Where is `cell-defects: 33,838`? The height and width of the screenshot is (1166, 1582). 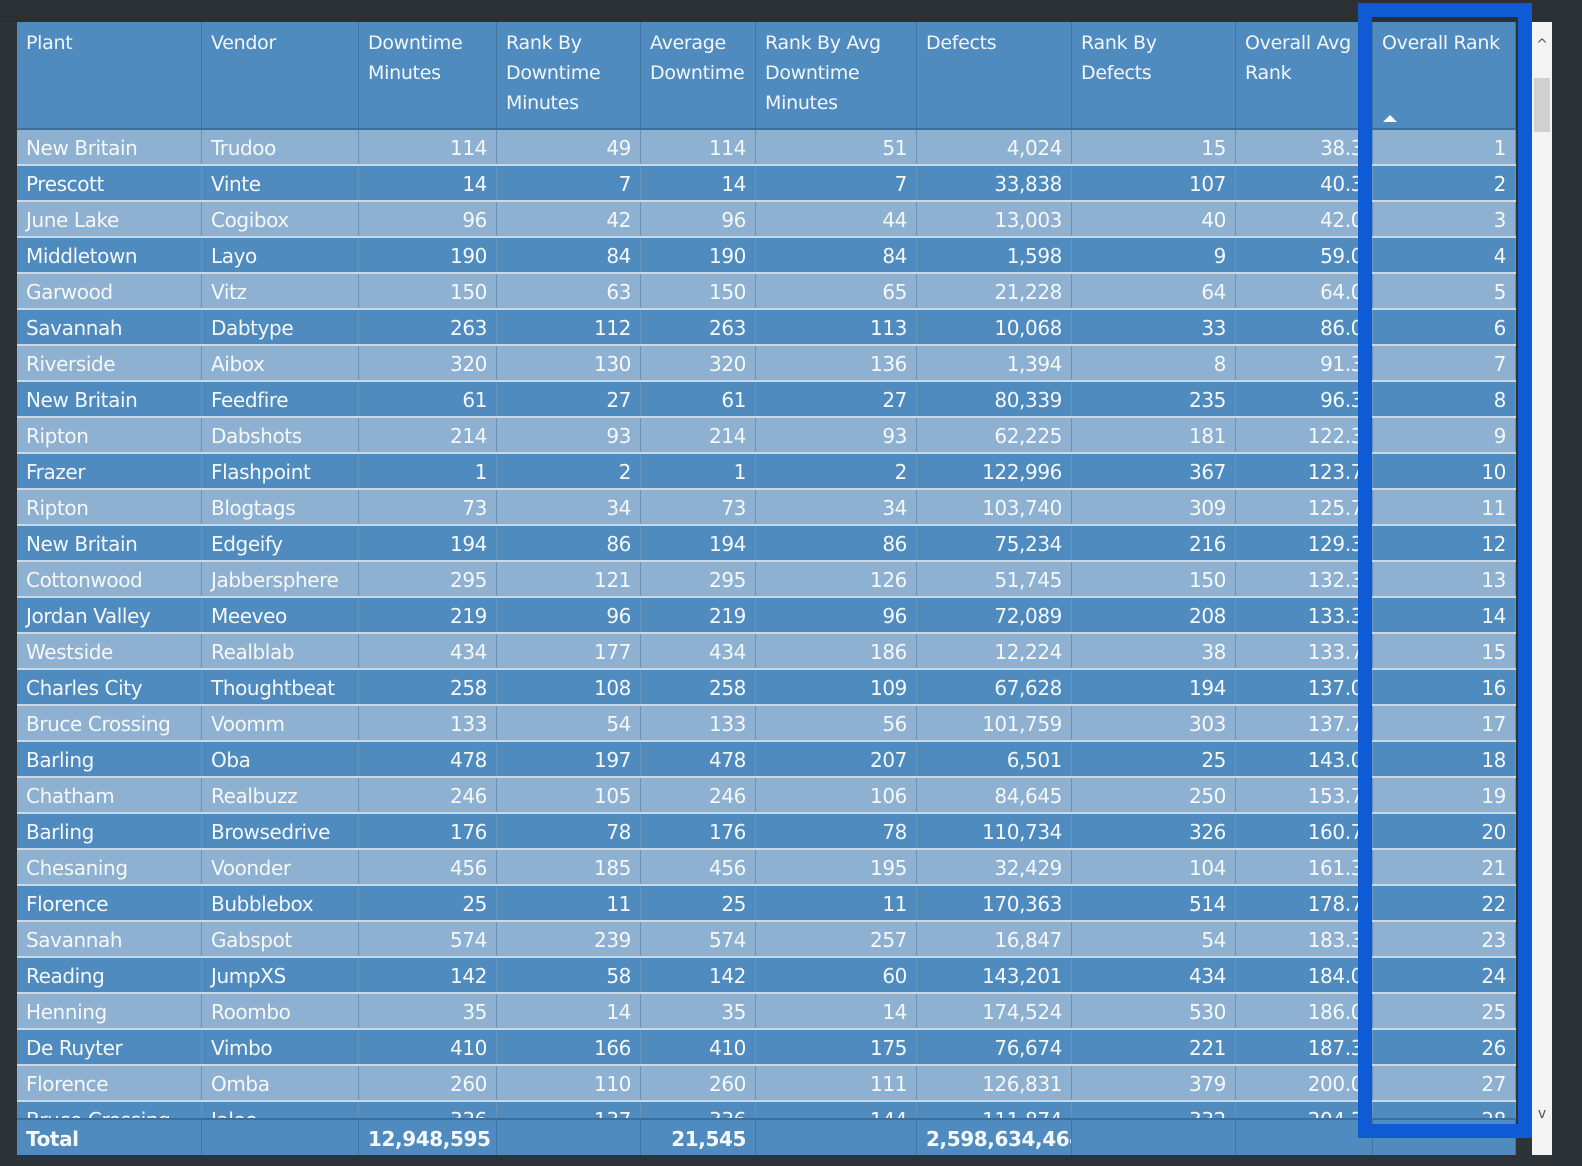
cell-defects: 33,838 is located at coordinates (994, 183).